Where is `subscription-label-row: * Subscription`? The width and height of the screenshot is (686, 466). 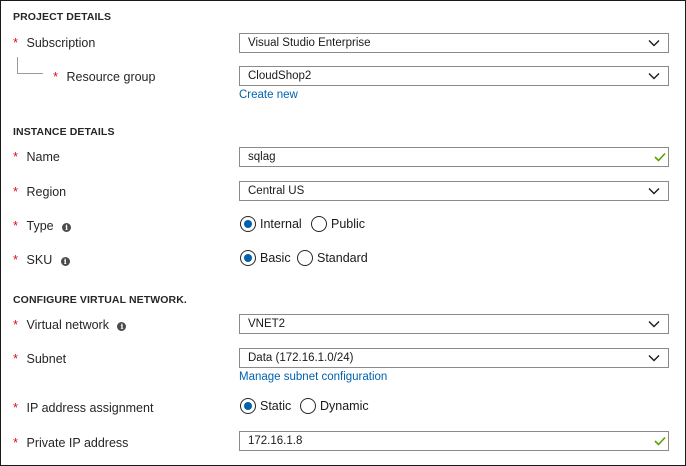 subscription-label-row: * Subscription is located at coordinates (54, 43).